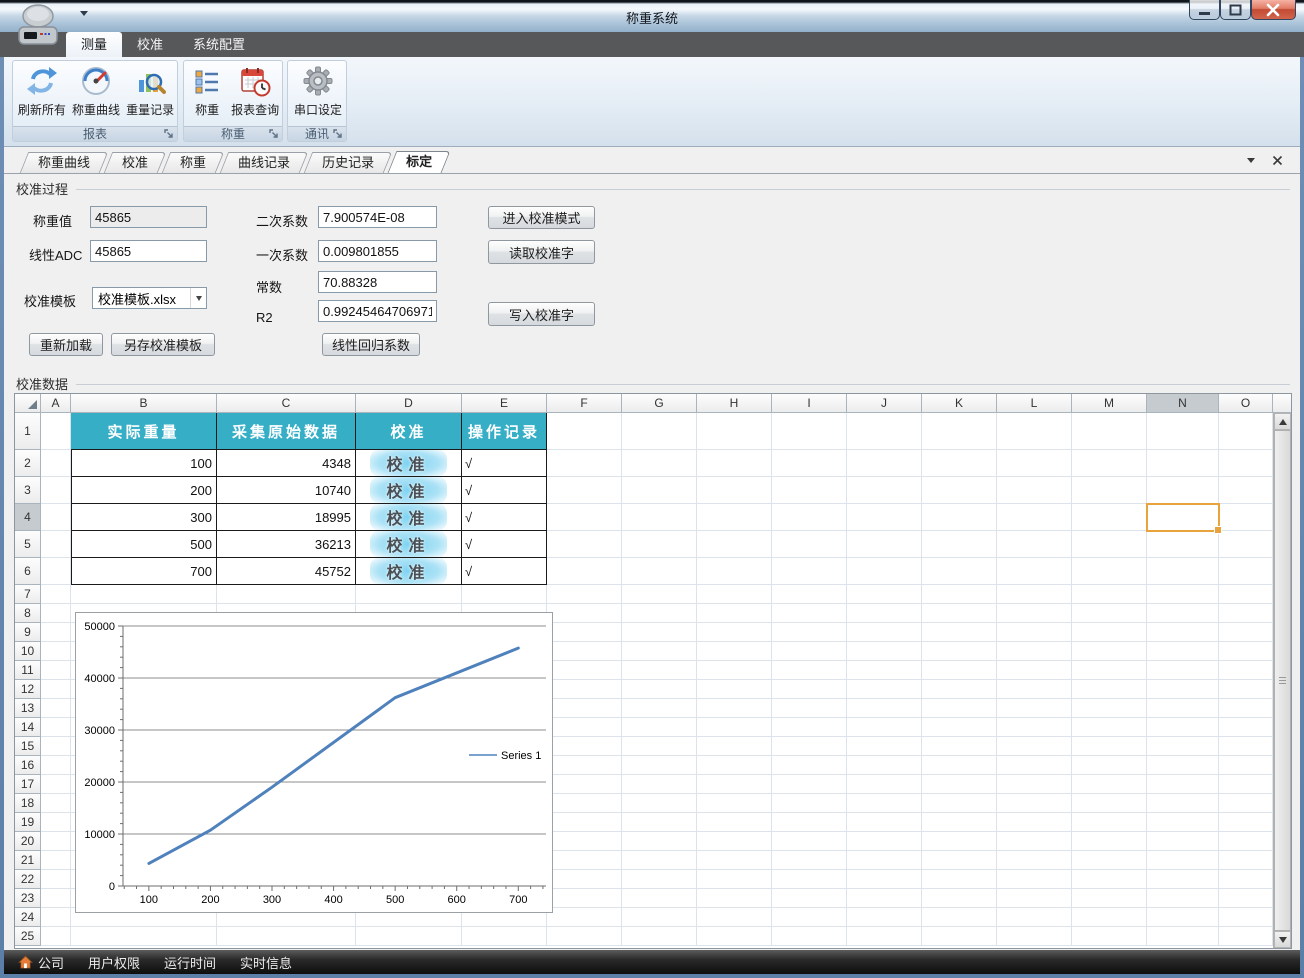  What do you see at coordinates (584, 689) in the screenshot?
I see `cell-F12` at bounding box center [584, 689].